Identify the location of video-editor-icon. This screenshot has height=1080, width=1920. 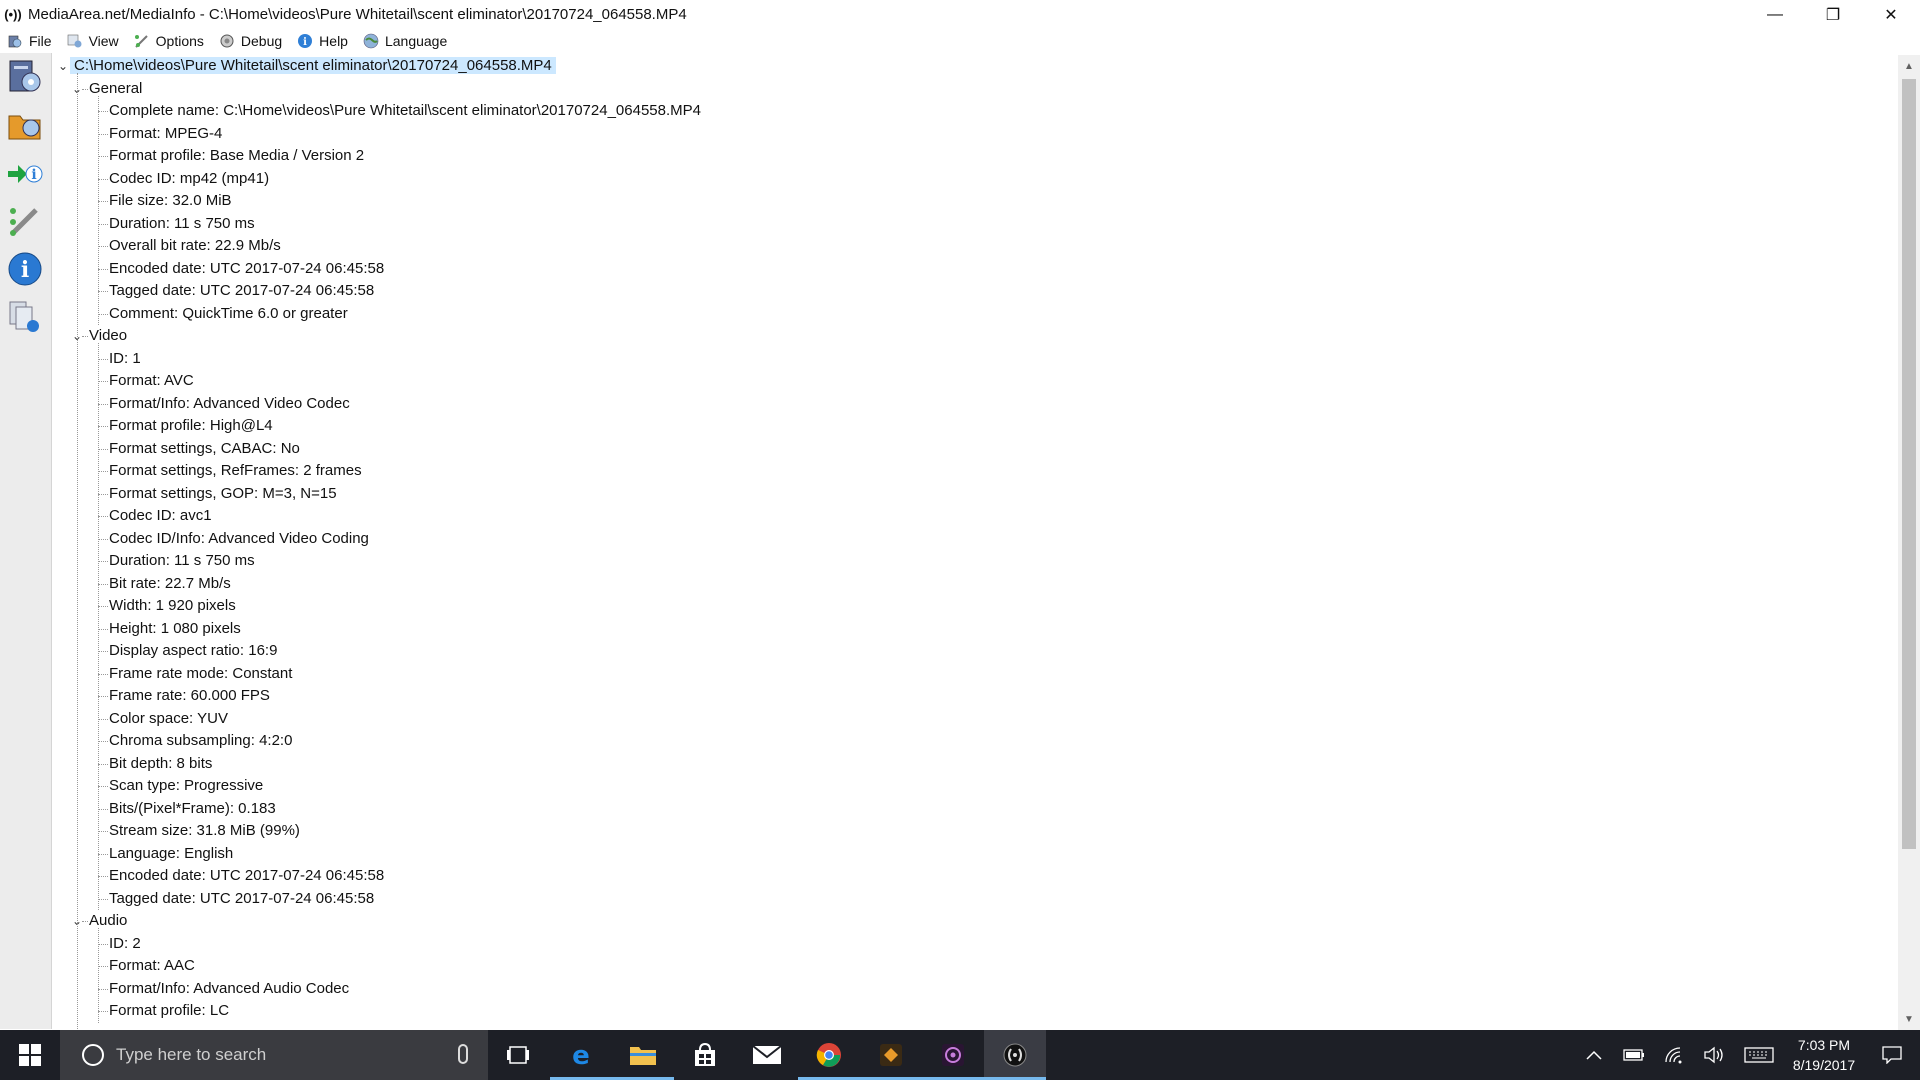
(953, 1055).